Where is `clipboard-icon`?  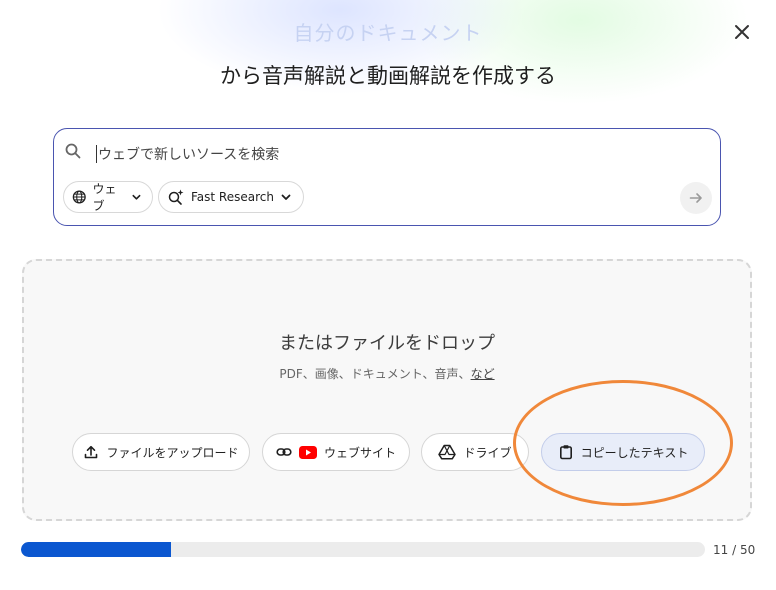 clipboard-icon is located at coordinates (565, 452).